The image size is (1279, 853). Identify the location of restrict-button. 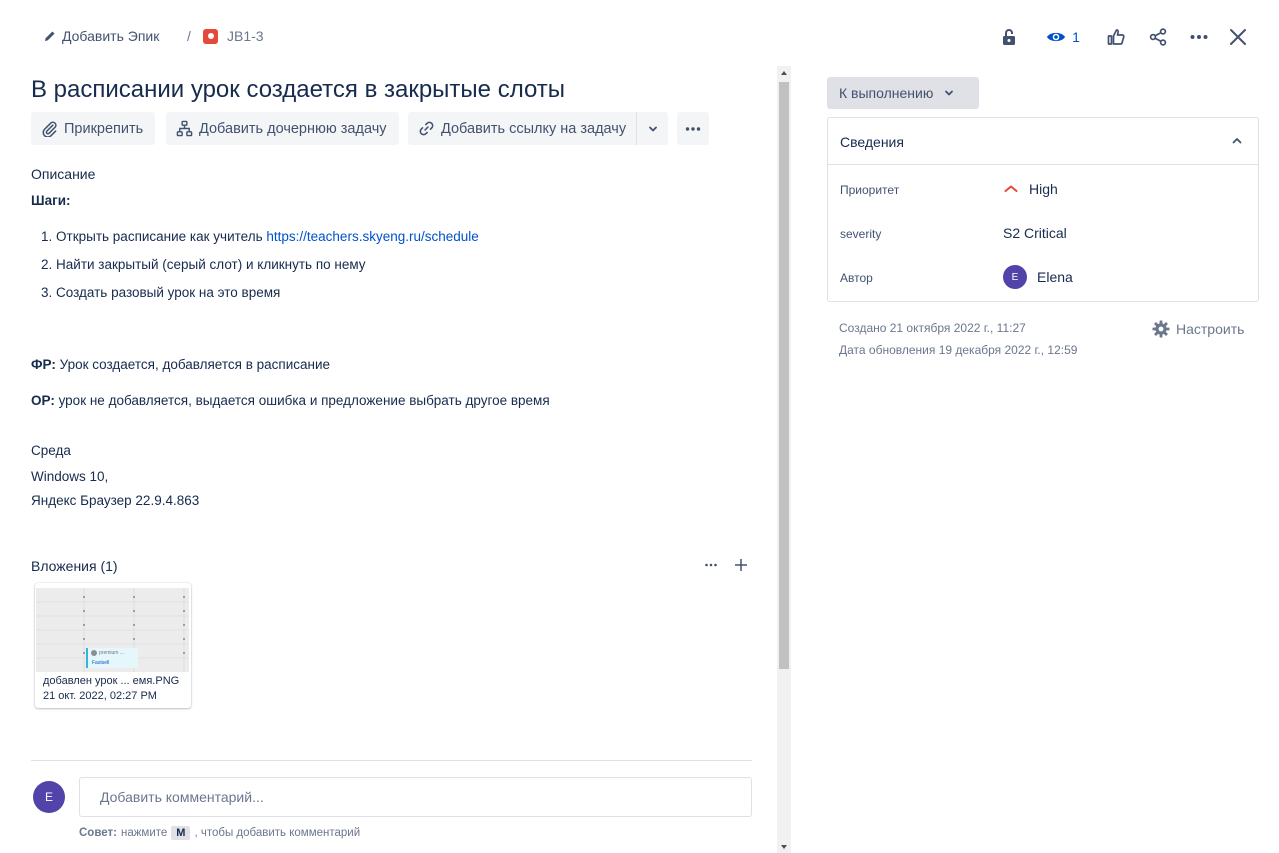
(1009, 37).